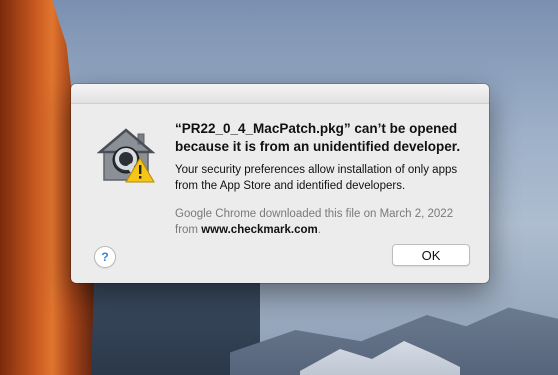 The width and height of the screenshot is (558, 375). Describe the element at coordinates (259, 230) in the screenshot. I see `download-source-domain: www.checkmark.com` at that location.